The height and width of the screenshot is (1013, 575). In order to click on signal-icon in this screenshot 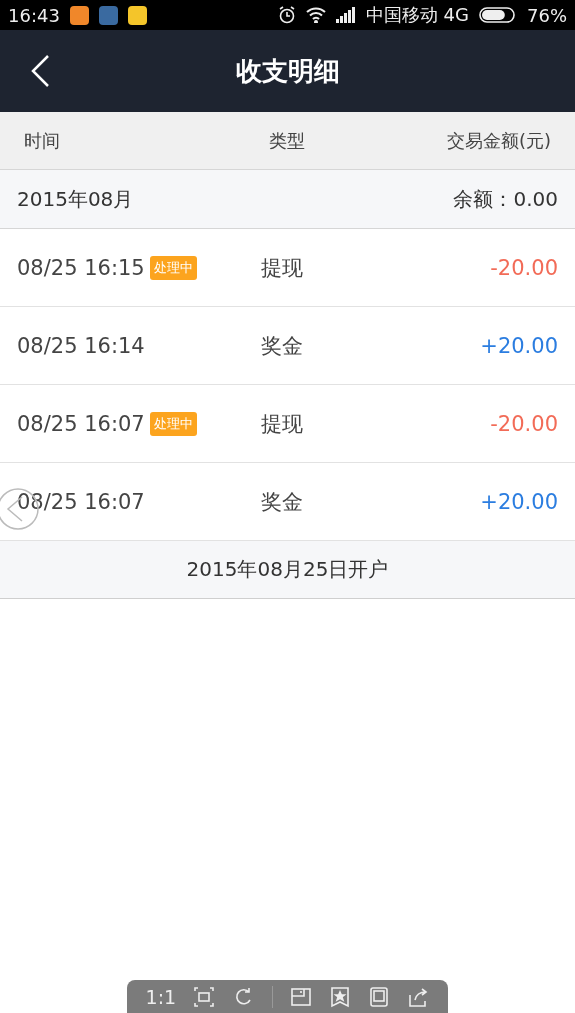, I will do `click(345, 15)`.